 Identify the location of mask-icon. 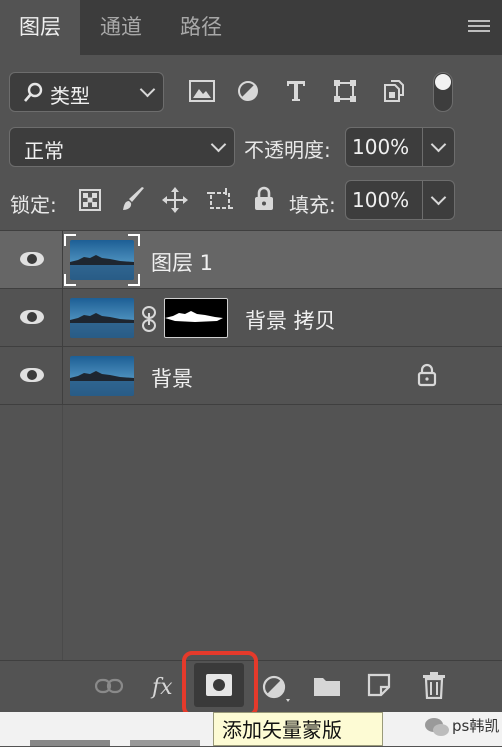
(219, 685).